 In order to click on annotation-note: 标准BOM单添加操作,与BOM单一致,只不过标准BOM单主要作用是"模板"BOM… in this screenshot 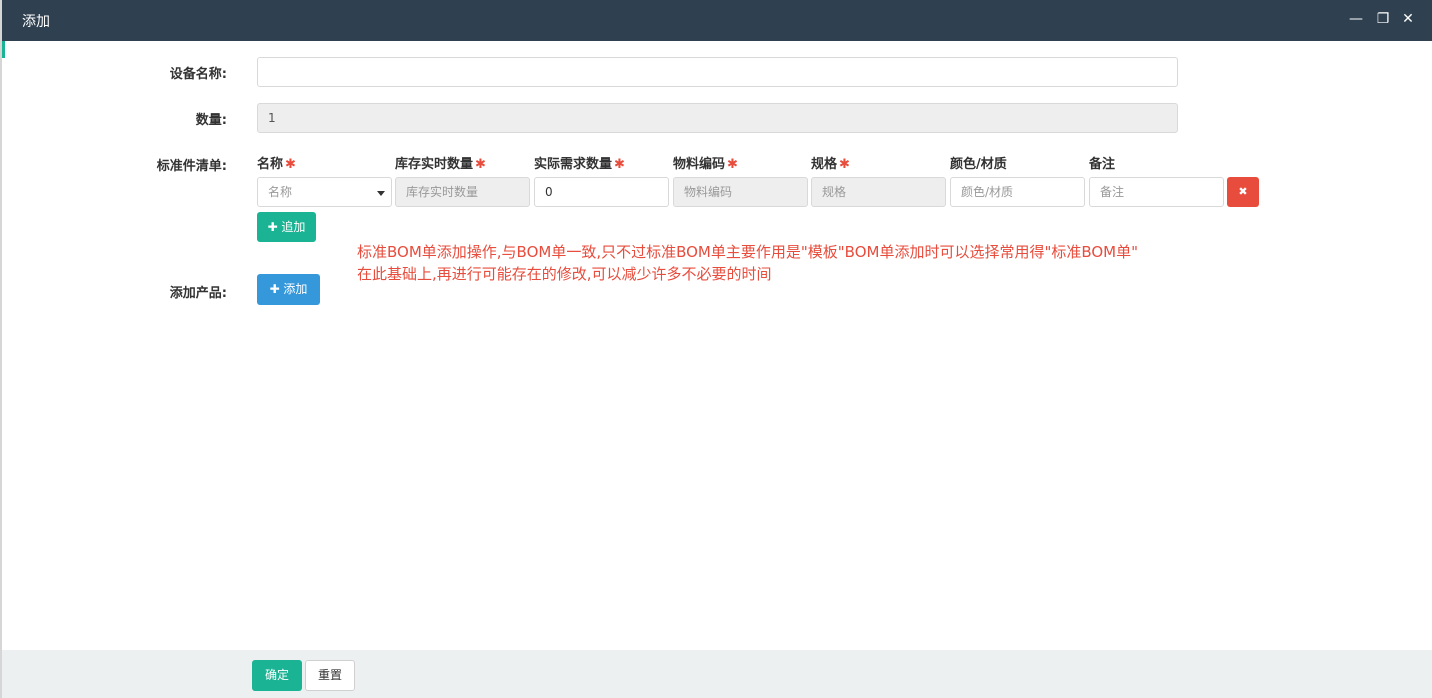, I will do `click(797, 263)`.